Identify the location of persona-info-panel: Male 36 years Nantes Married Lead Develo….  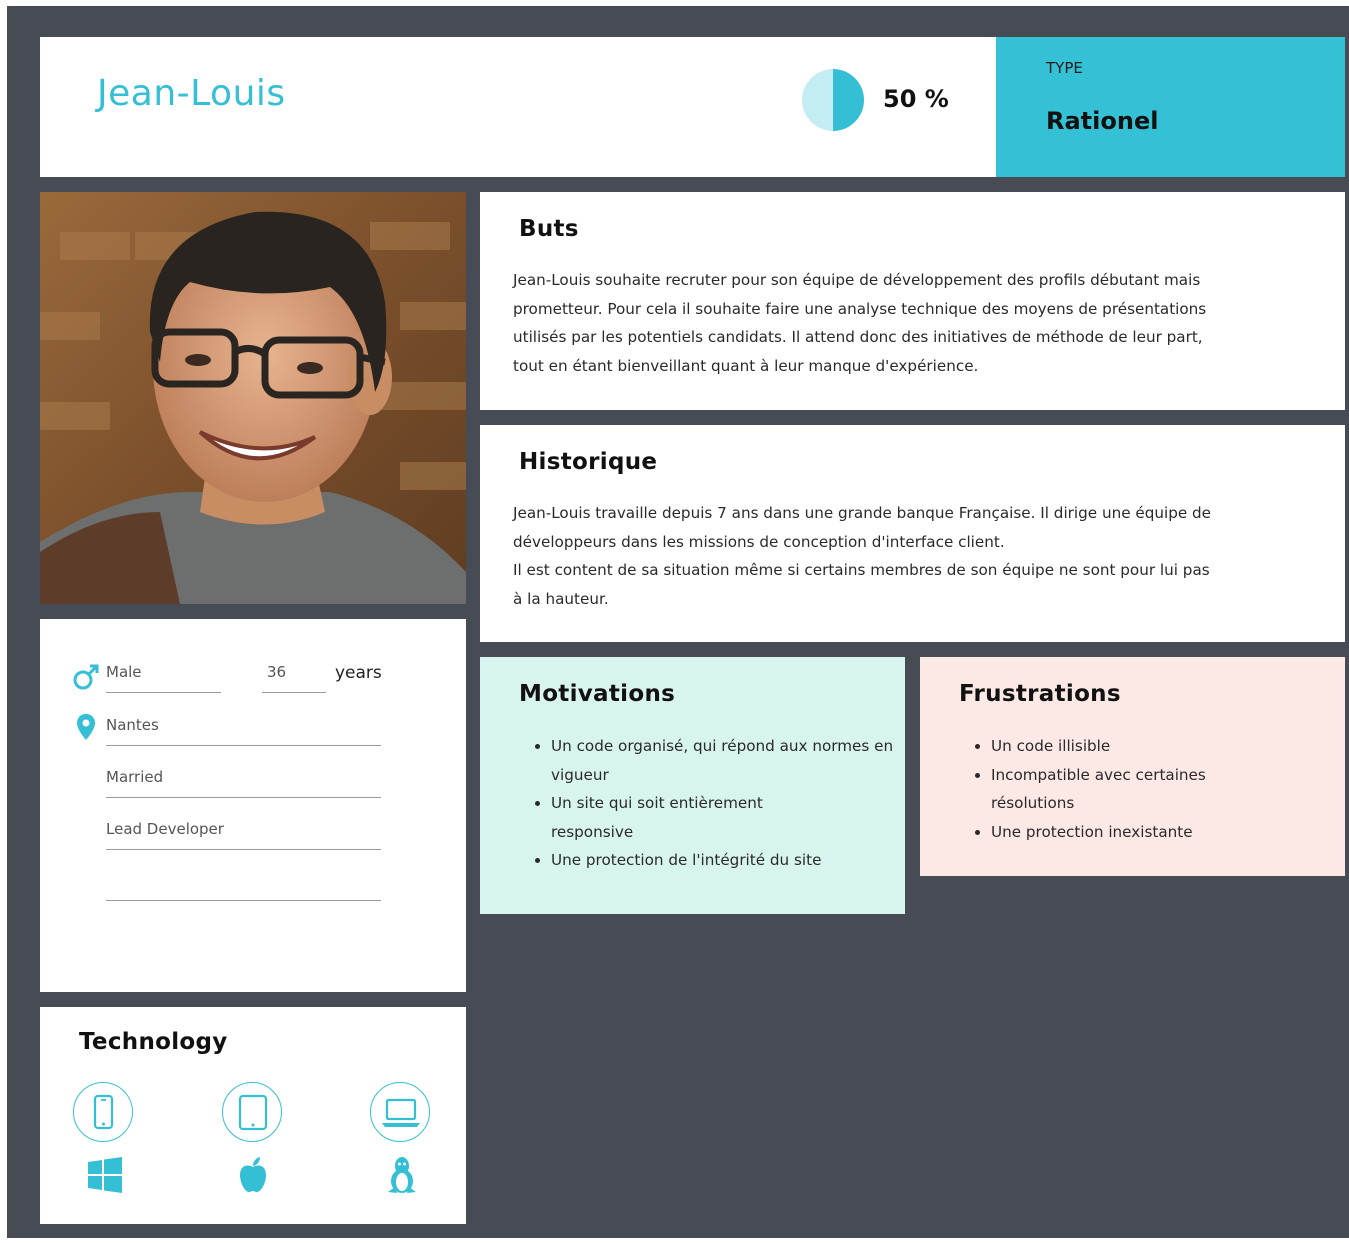
(253, 805).